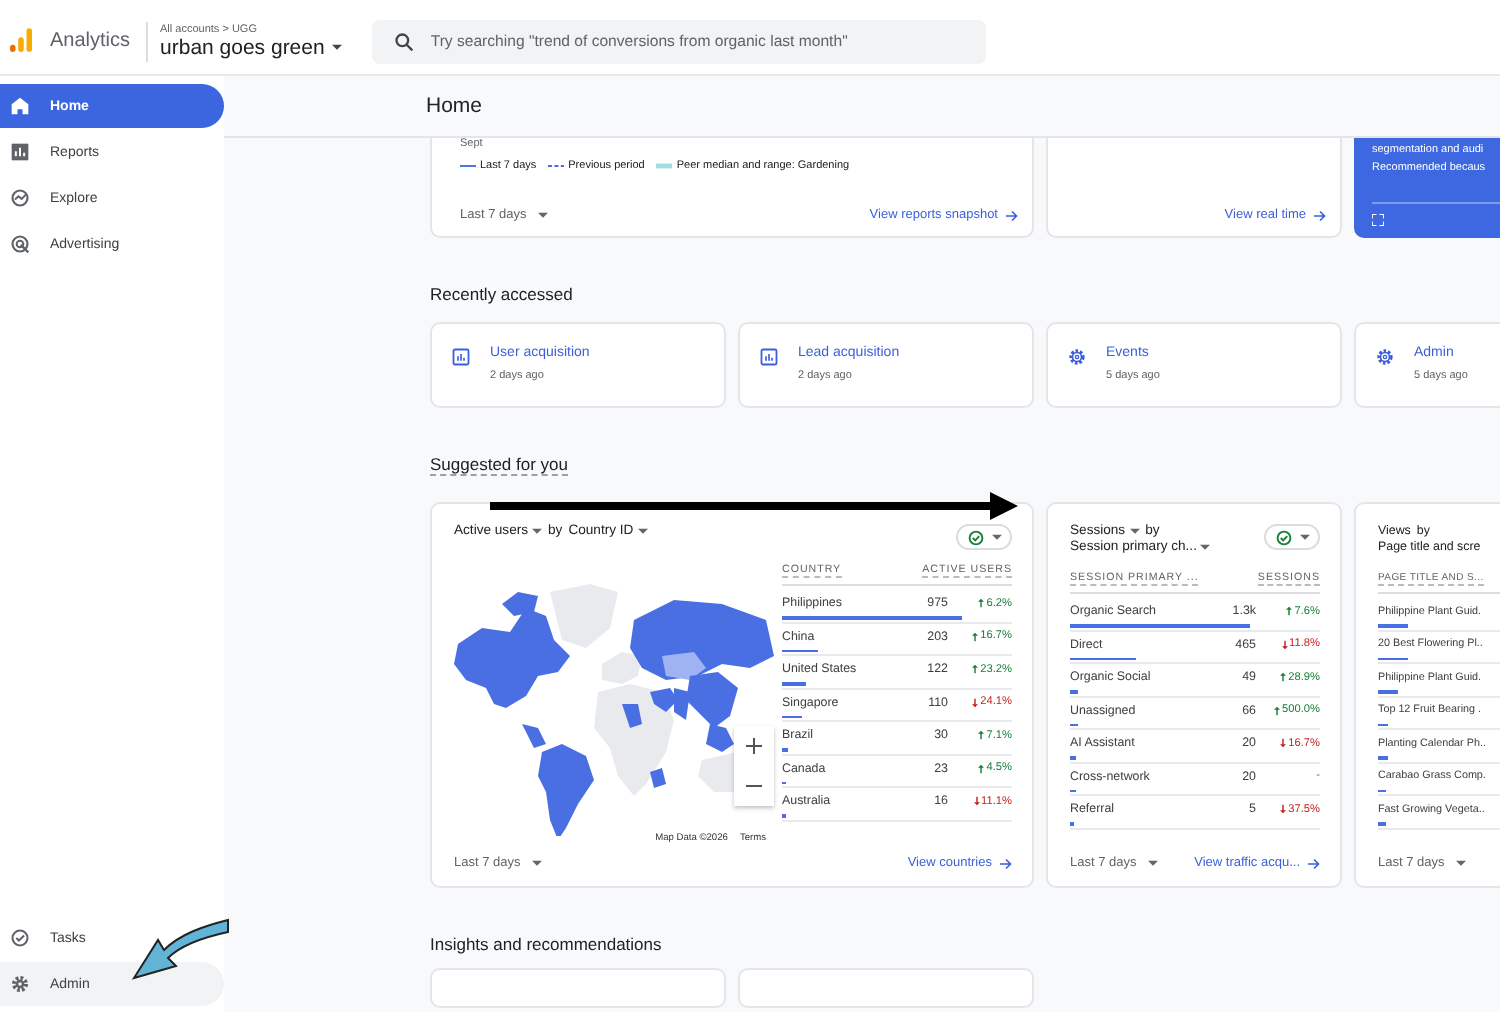  I want to click on property-selector: urban goes green, so click(251, 47).